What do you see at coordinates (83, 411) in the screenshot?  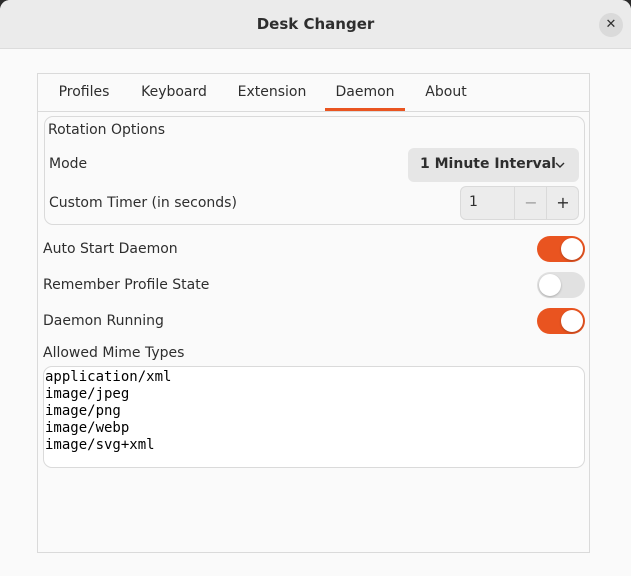 I see `mime-type-line: image/png` at bounding box center [83, 411].